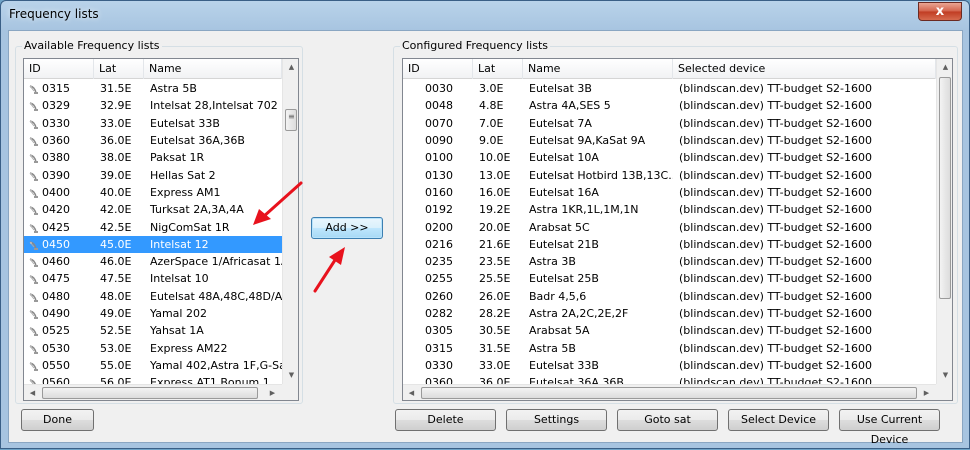 This screenshot has width=970, height=450. Describe the element at coordinates (116, 141) in the screenshot. I see `cell-text: 36.0E` at that location.